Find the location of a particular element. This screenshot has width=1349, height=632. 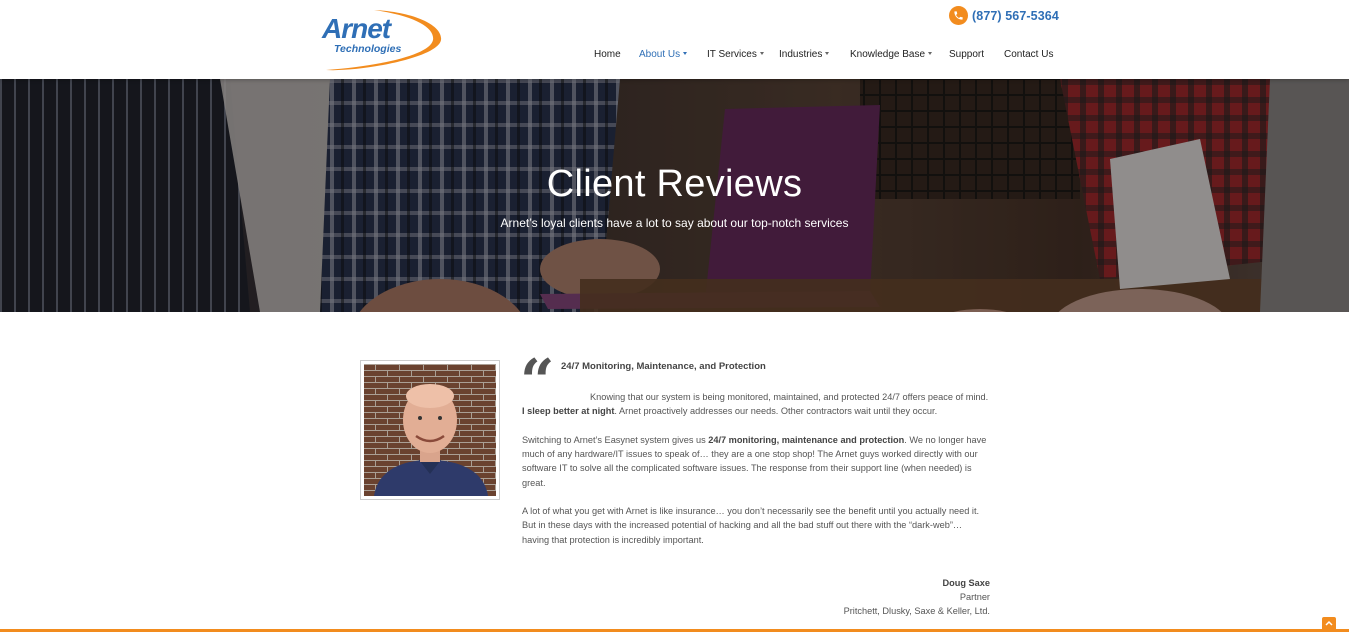

client-photo is located at coordinates (430, 430).